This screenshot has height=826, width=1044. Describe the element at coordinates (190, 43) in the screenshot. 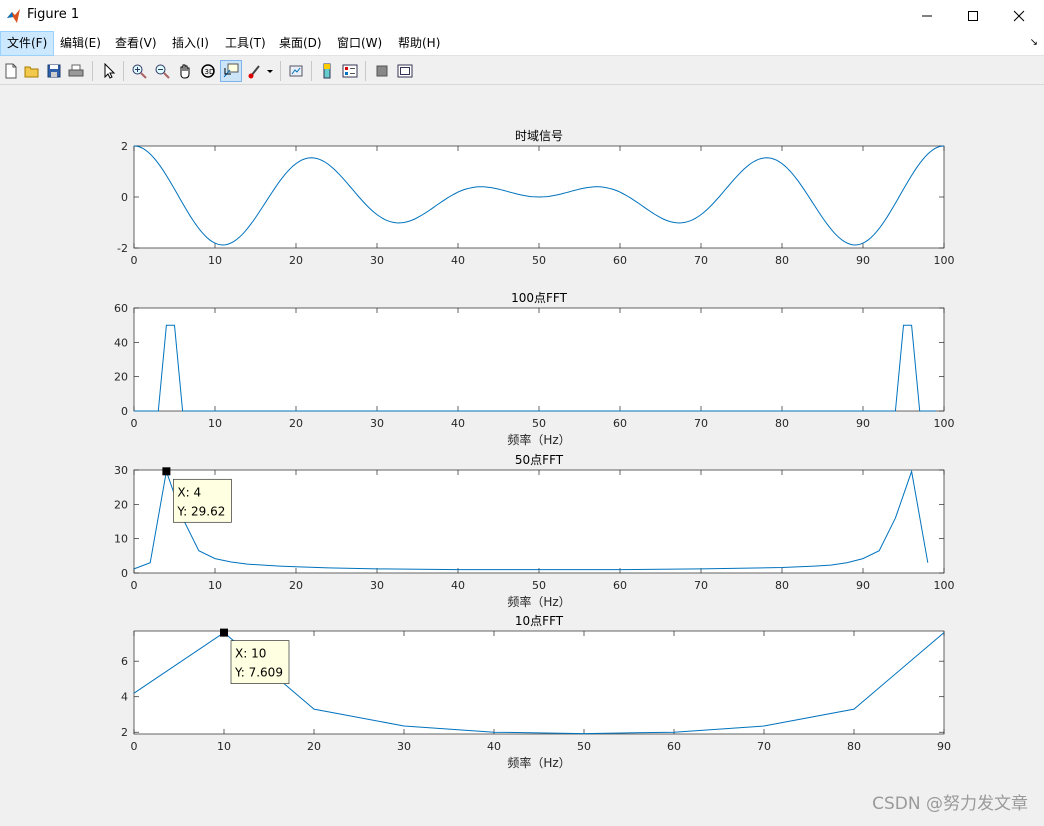

I see `menu-insert: 插入(I)` at that location.